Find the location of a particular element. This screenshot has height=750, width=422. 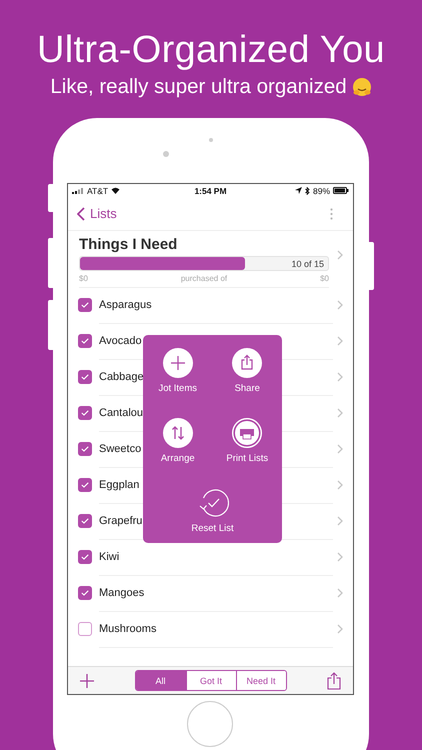

location-icon is located at coordinates (298, 190).